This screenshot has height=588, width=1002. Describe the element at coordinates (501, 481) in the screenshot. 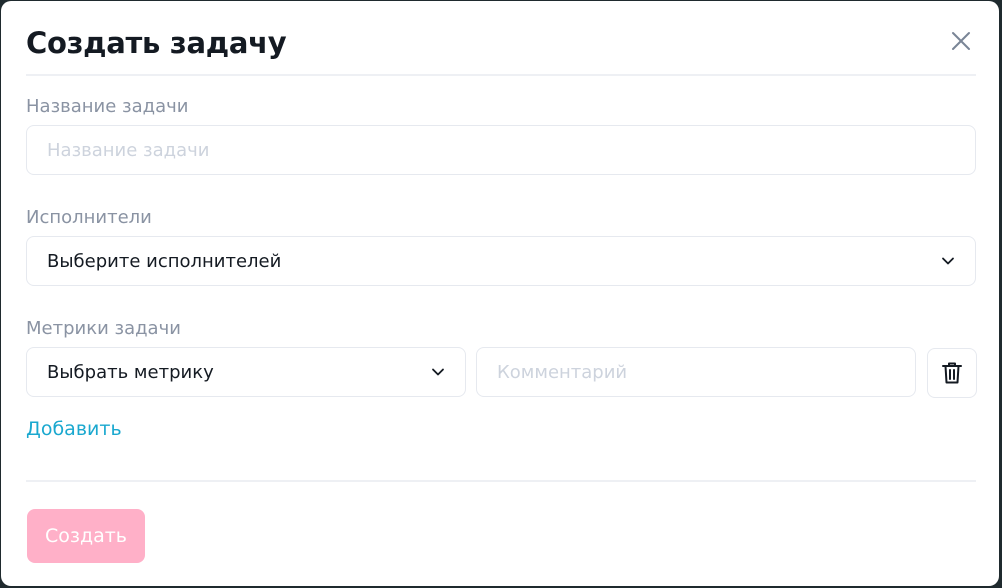

I see `footer-divider` at that location.